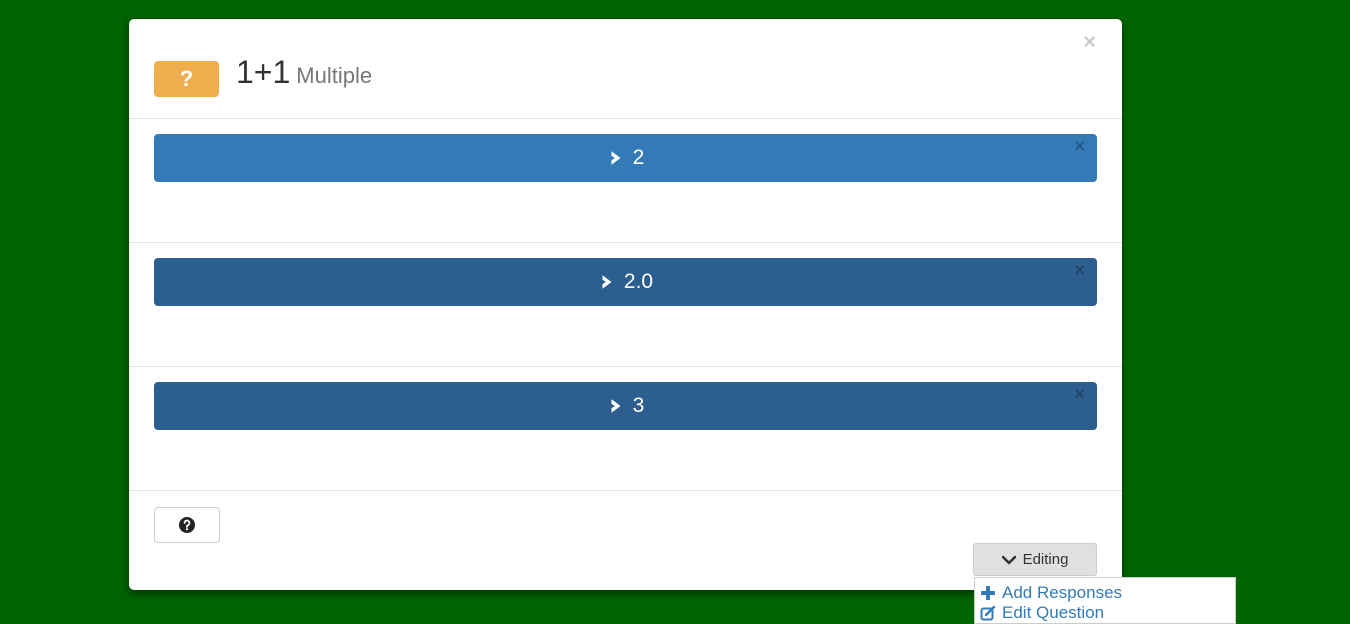 The width and height of the screenshot is (1350, 624). Describe the element at coordinates (988, 613) in the screenshot. I see `edit-icon` at that location.